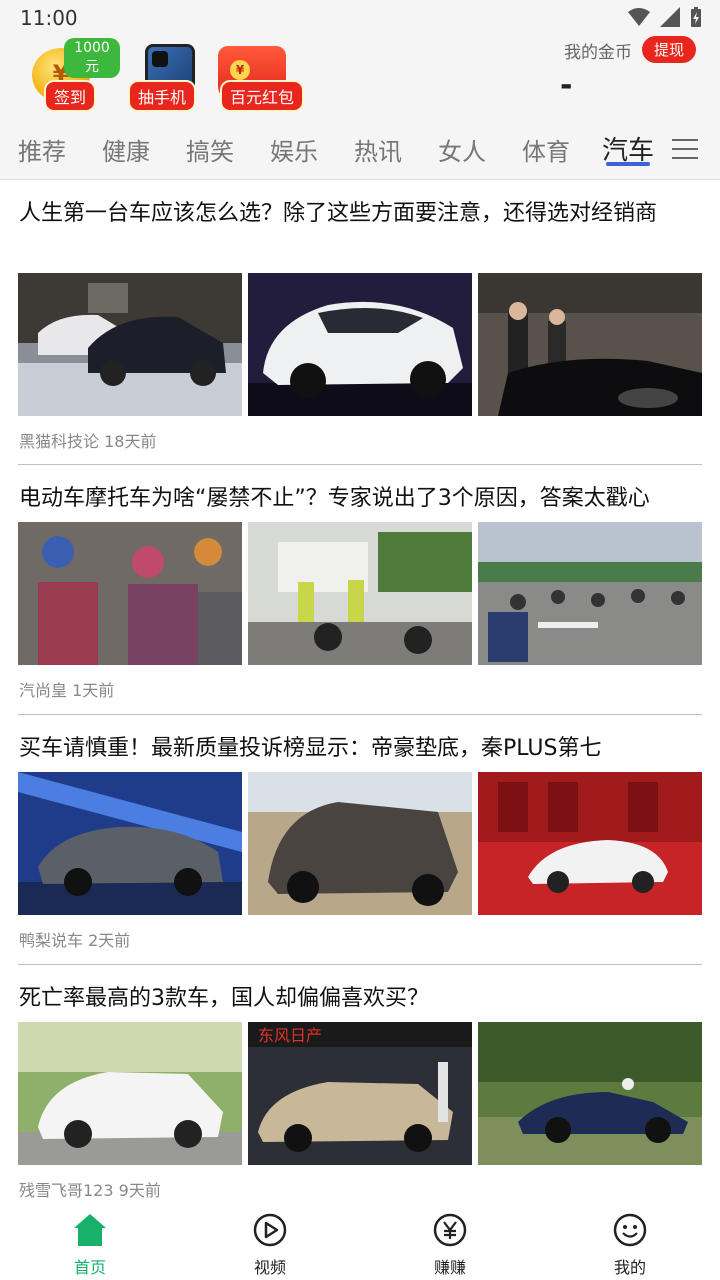  Describe the element at coordinates (66, 1190) in the screenshot. I see `article-source: 残雪飞哥123` at that location.